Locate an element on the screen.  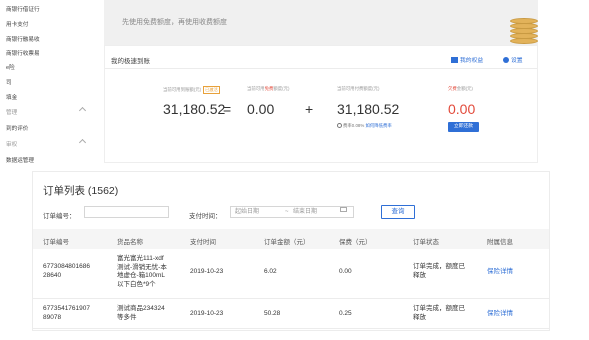
lower-fee-link: 如何降低费率 is located at coordinates (378, 125).